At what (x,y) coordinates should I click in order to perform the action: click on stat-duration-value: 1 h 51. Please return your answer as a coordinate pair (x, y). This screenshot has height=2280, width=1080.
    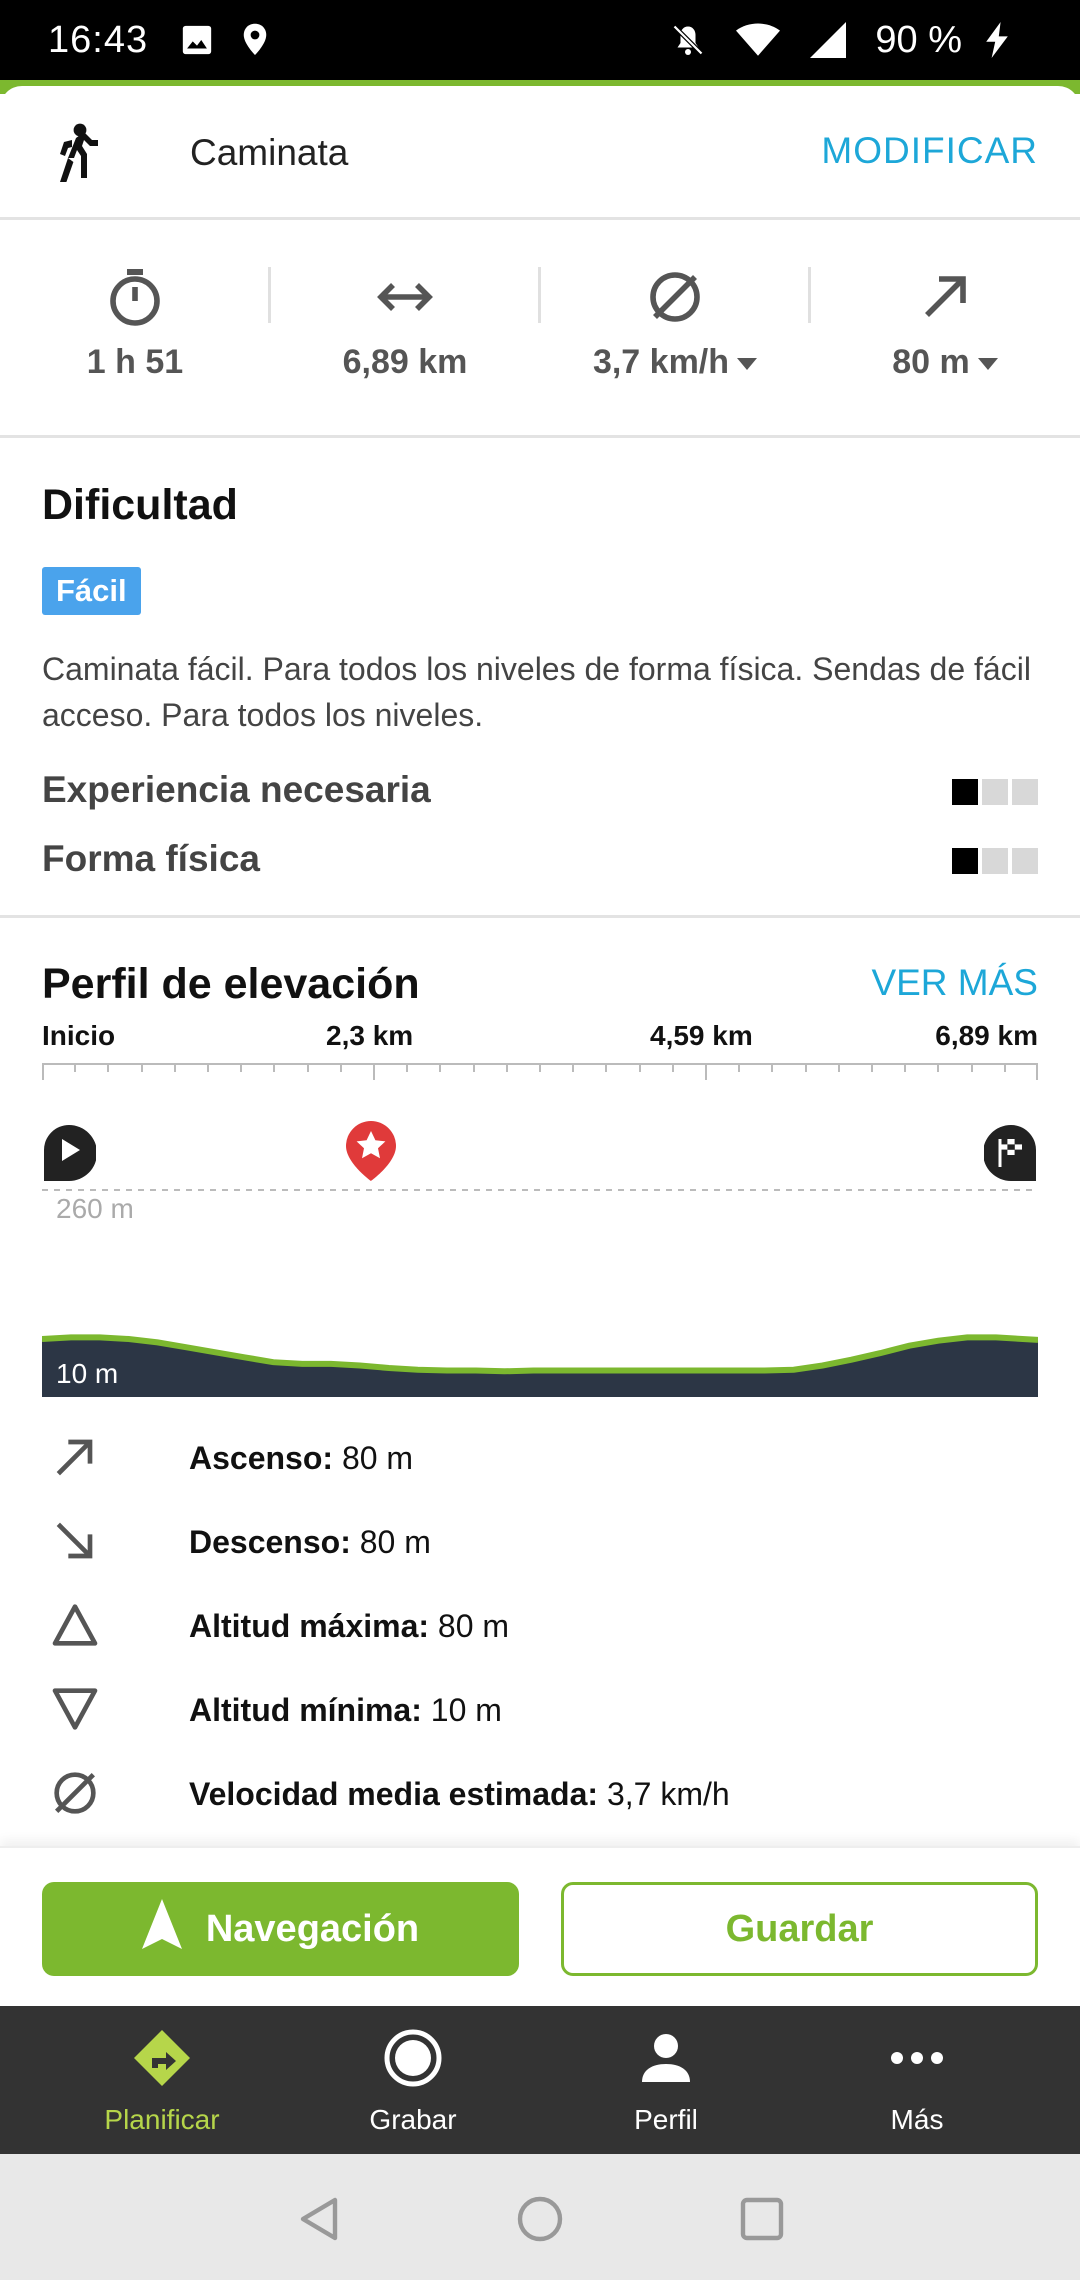
    Looking at the image, I should click on (135, 362).